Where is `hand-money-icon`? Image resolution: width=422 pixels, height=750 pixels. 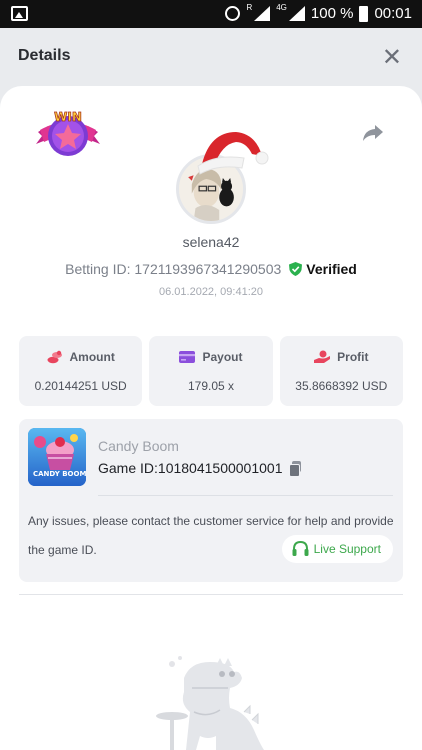
hand-money-icon is located at coordinates (322, 356).